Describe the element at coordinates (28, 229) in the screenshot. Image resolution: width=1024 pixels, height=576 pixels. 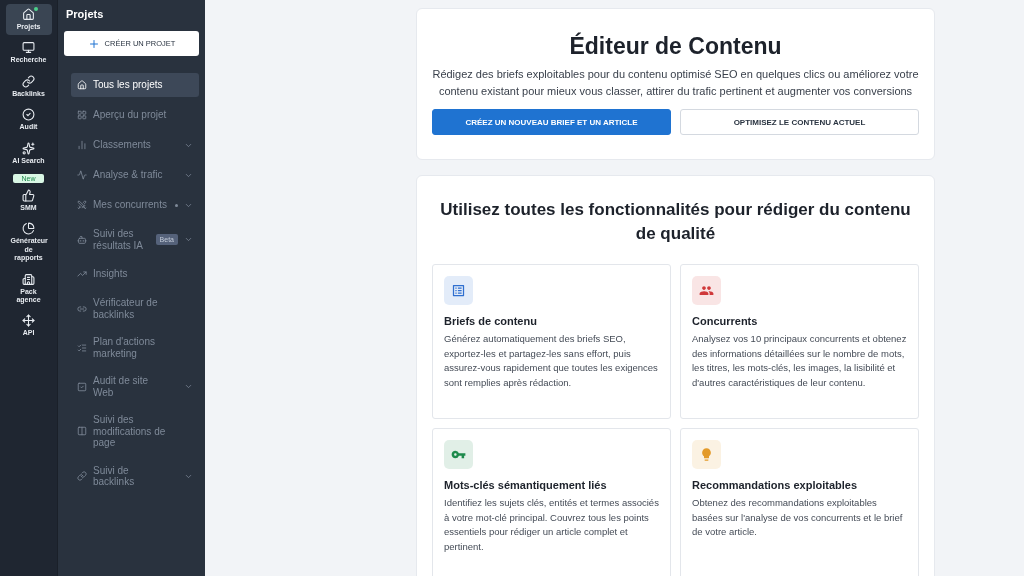
I see `pie-chart-icon` at that location.